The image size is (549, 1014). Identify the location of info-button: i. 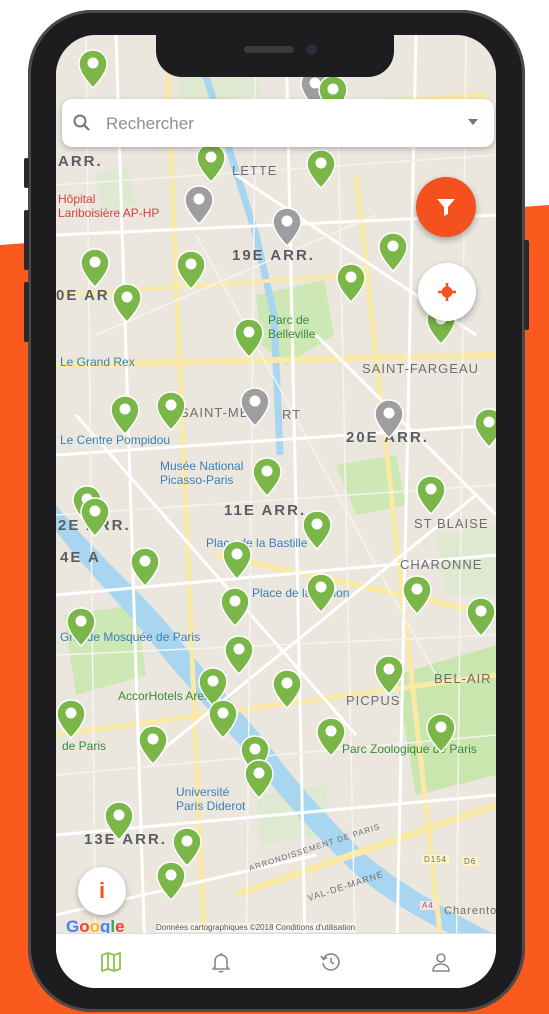
(102, 891).